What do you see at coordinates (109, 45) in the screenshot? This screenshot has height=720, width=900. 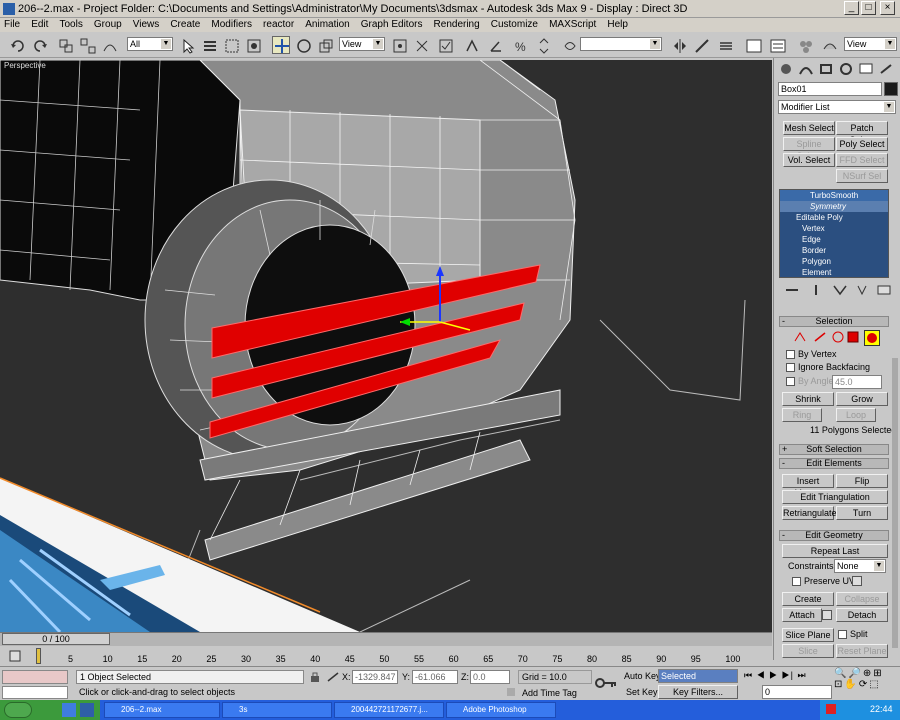 I see `bind-space-warp-icon` at bounding box center [109, 45].